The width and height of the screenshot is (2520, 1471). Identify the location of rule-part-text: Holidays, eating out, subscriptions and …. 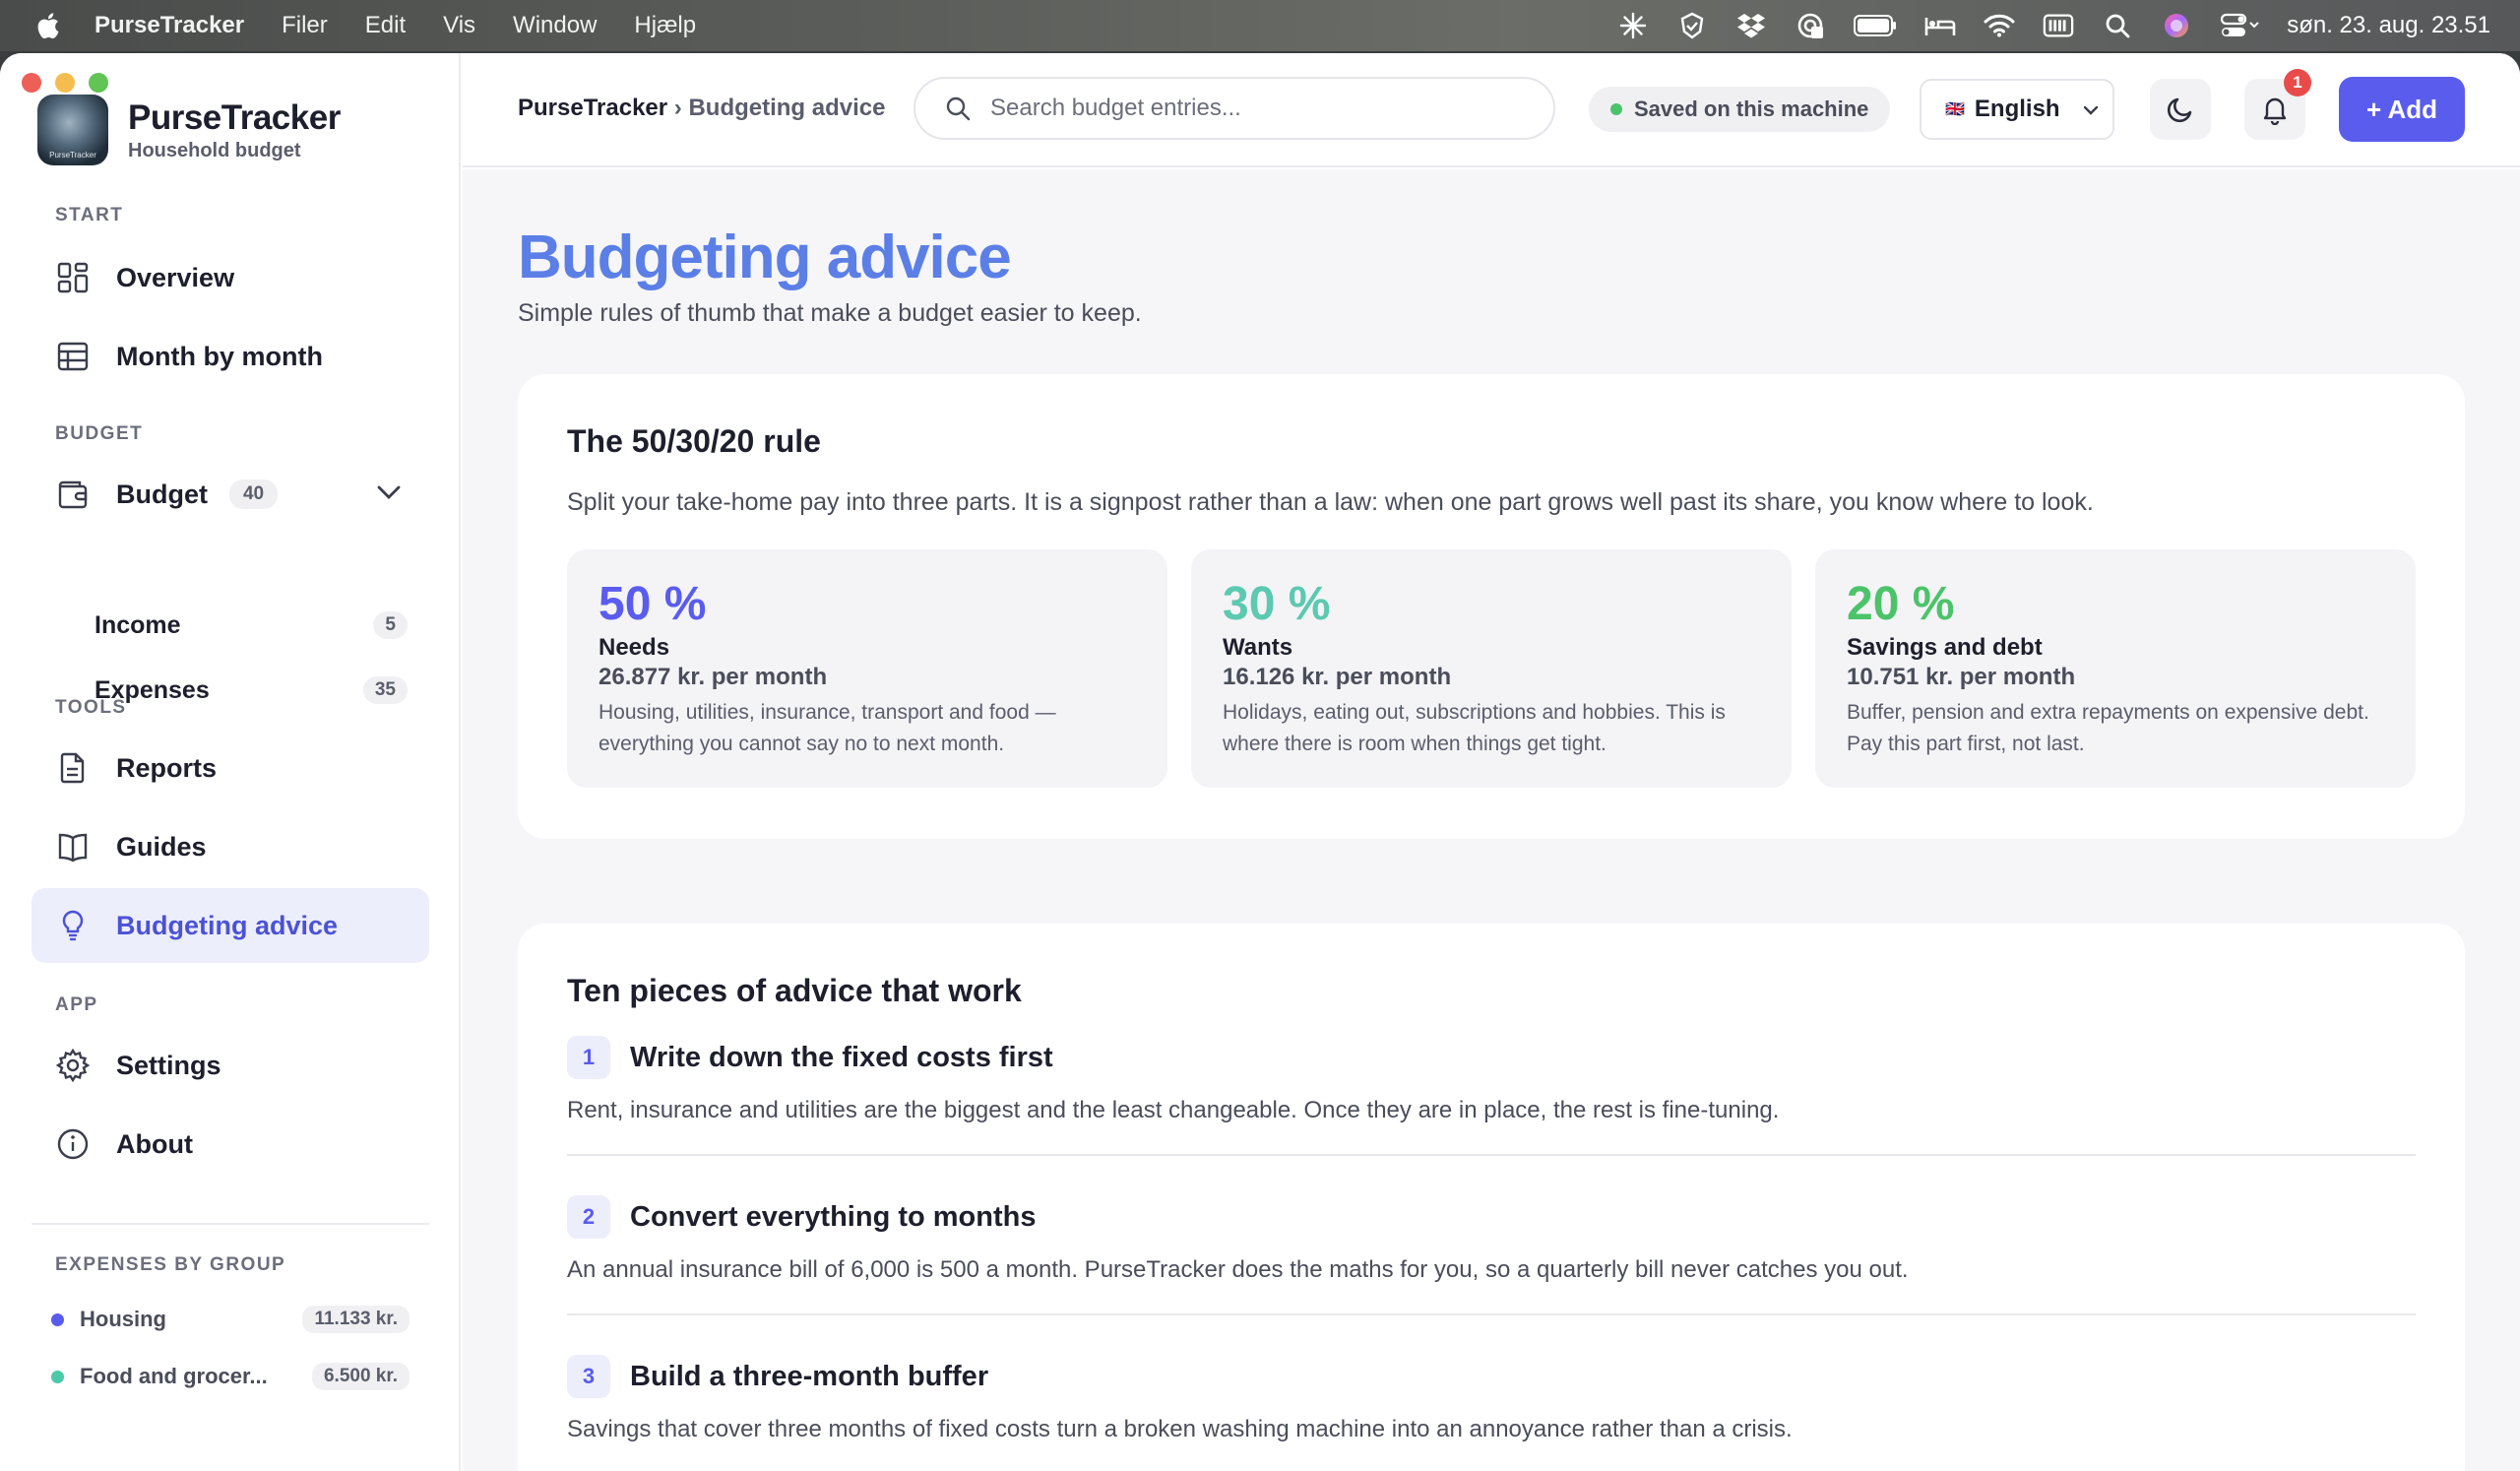
(1474, 728).